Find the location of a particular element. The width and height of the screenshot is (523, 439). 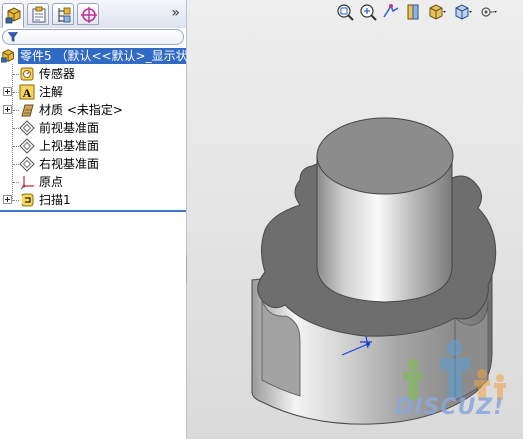

section-view-icon is located at coordinates (414, 12).